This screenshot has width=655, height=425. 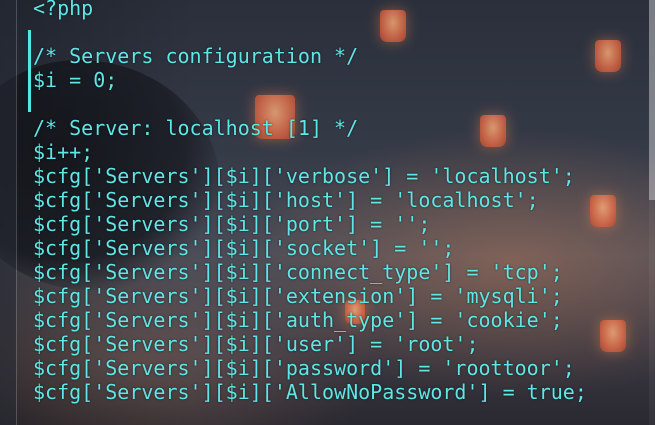 What do you see at coordinates (8, 212) in the screenshot?
I see `editor-gutter` at bounding box center [8, 212].